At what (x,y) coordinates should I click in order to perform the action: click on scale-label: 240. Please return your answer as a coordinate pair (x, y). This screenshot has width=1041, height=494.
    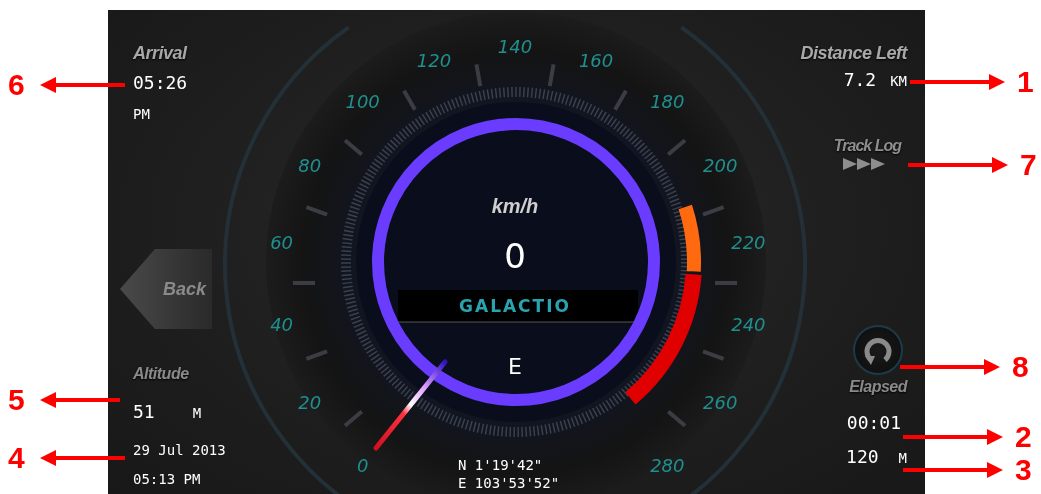
    Looking at the image, I should click on (748, 325).